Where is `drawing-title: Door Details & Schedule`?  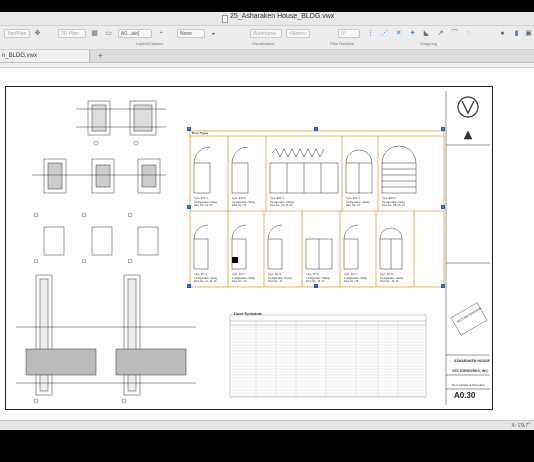 drawing-title: Door Details & Schedule is located at coordinates (468, 385).